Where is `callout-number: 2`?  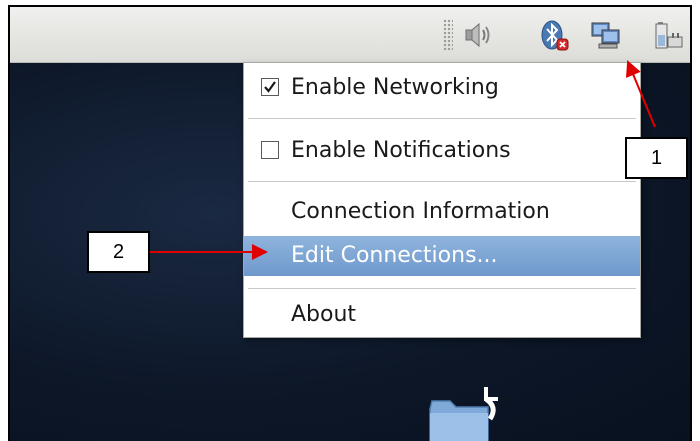
callout-number: 2 is located at coordinates (118, 252).